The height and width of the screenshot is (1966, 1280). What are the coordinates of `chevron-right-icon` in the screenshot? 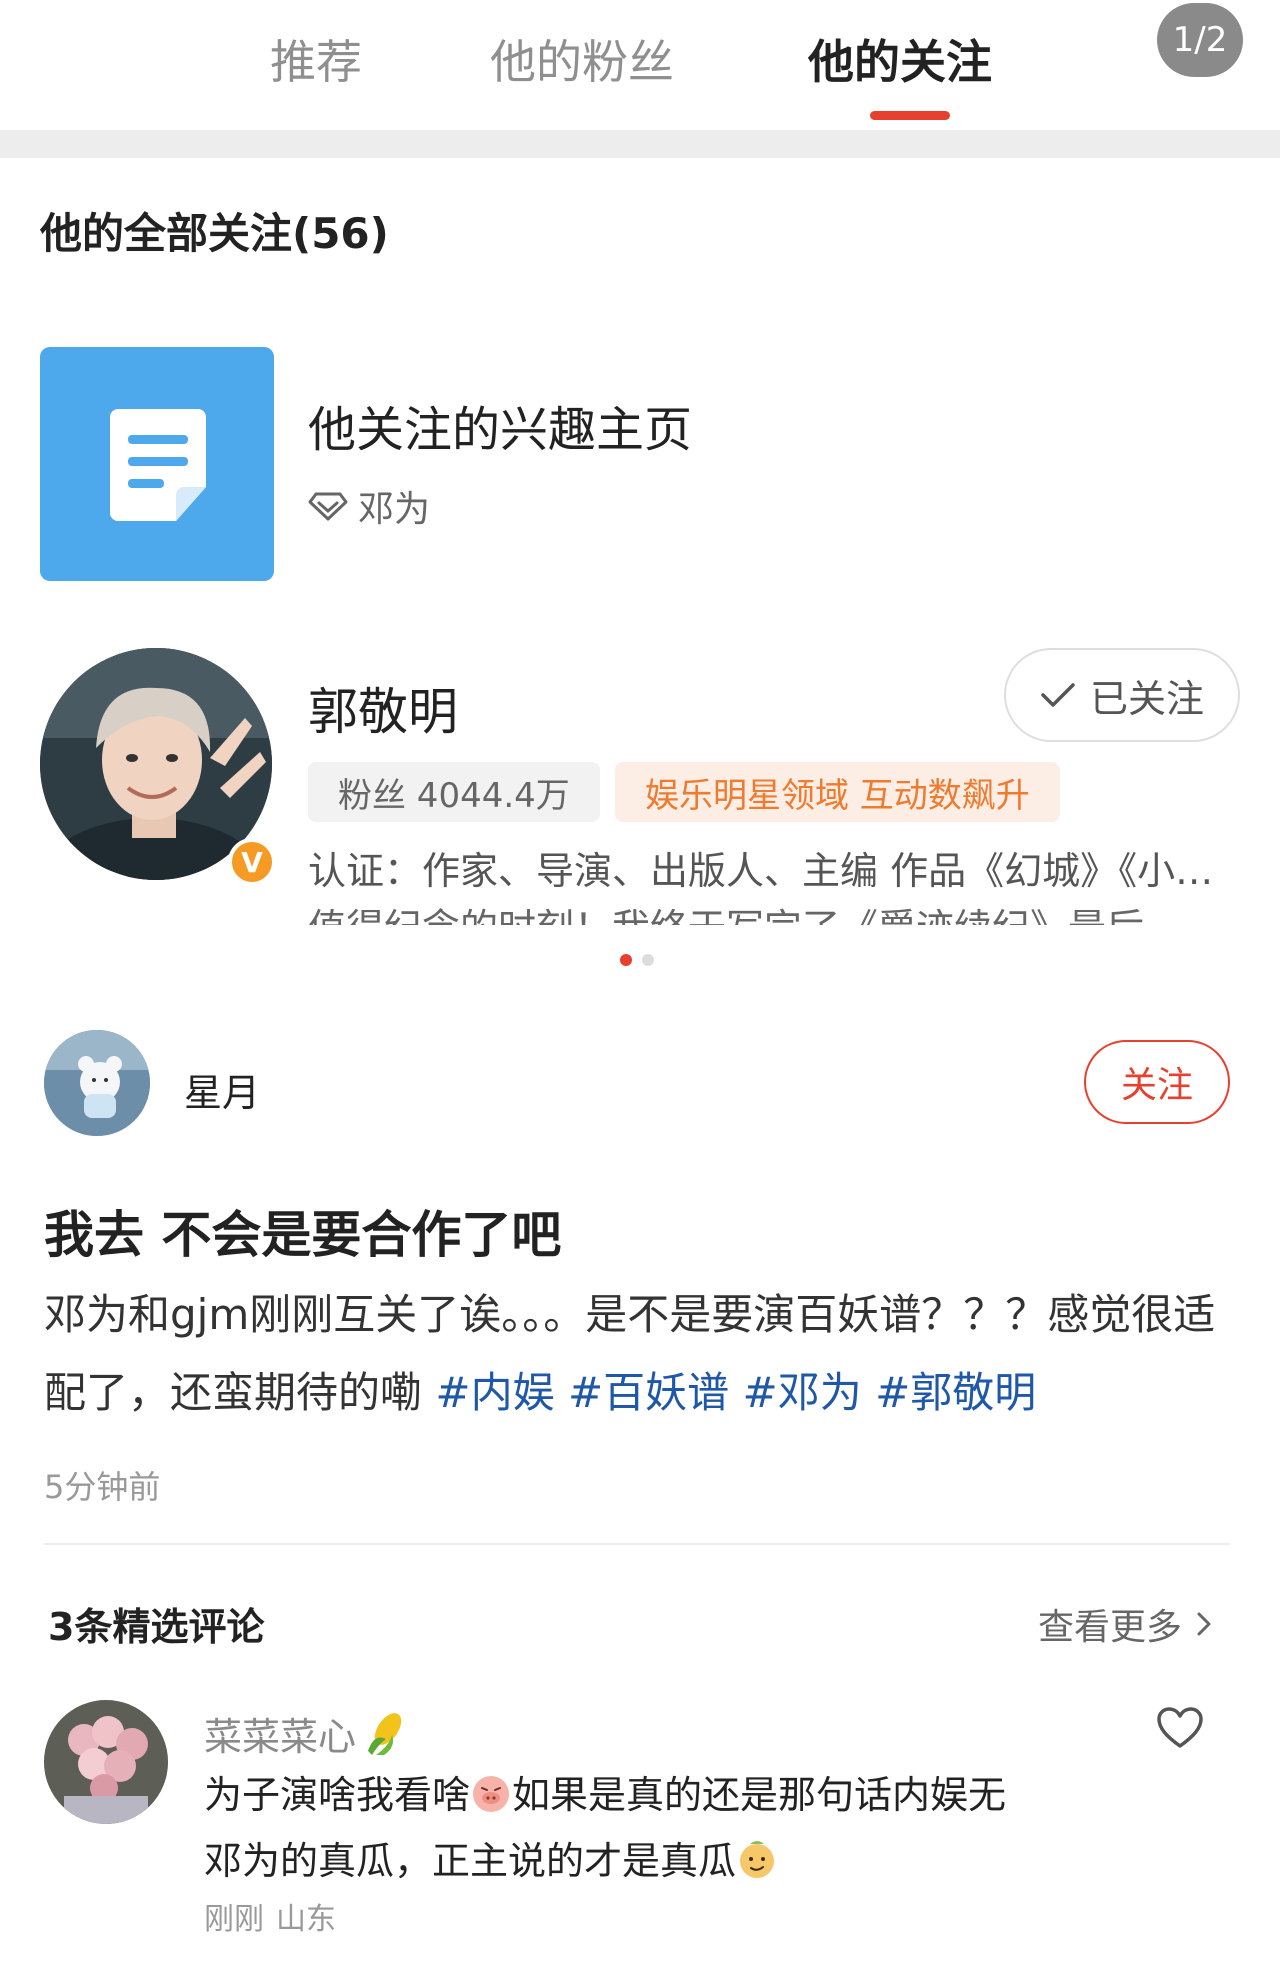 It's located at (1204, 1624).